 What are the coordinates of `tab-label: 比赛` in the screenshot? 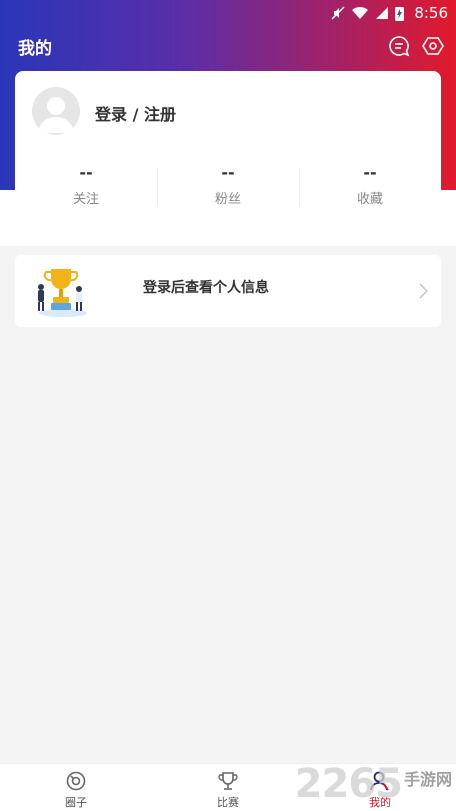 It's located at (228, 802).